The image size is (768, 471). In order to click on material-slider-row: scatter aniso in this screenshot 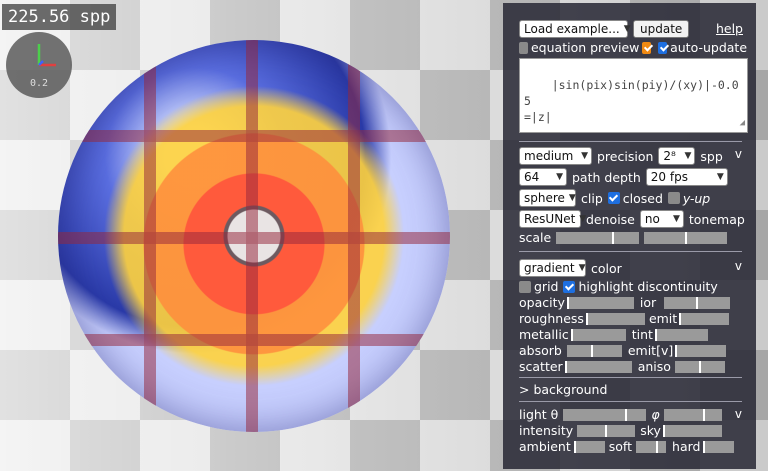, I will do `click(633, 366)`.